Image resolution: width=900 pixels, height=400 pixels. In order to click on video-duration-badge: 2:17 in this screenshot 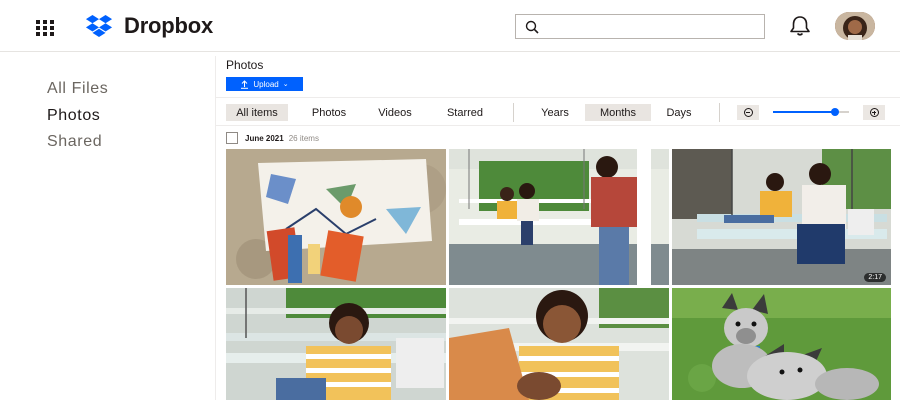, I will do `click(875, 277)`.